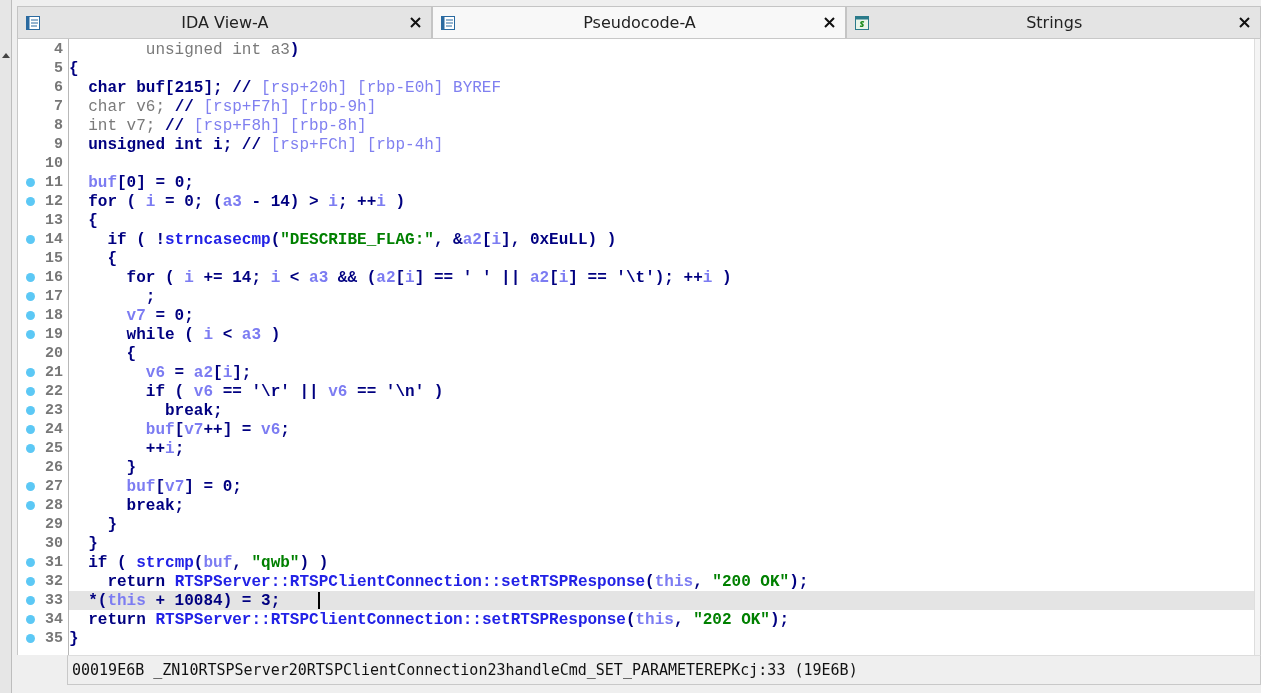 The height and width of the screenshot is (693, 1261). I want to click on code-line: int v7; // [rsp+F8h] [rbp-8h], so click(227, 125).